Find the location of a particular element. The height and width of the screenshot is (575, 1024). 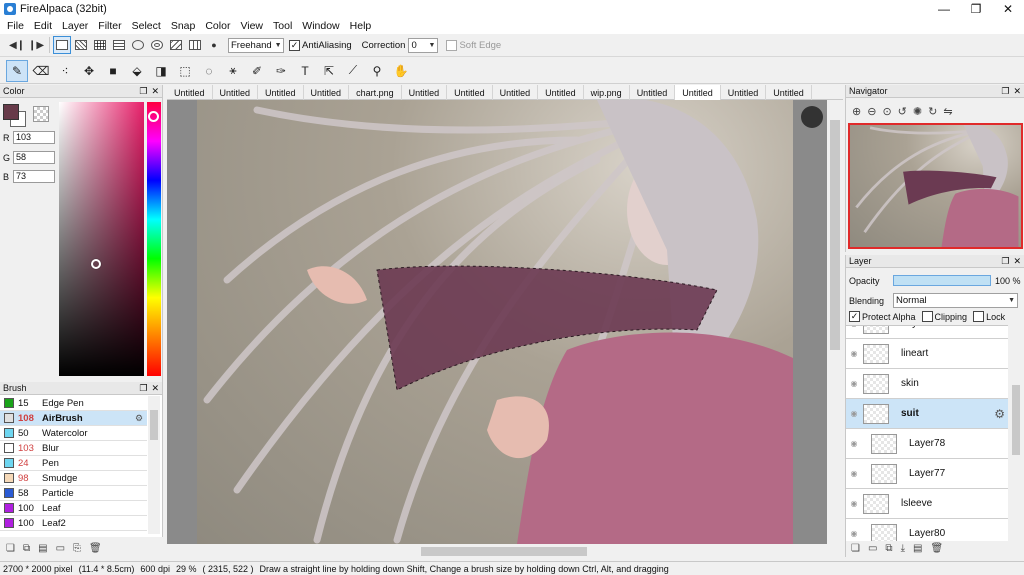

layer-row: ◉ lineart is located at coordinates (927, 354).